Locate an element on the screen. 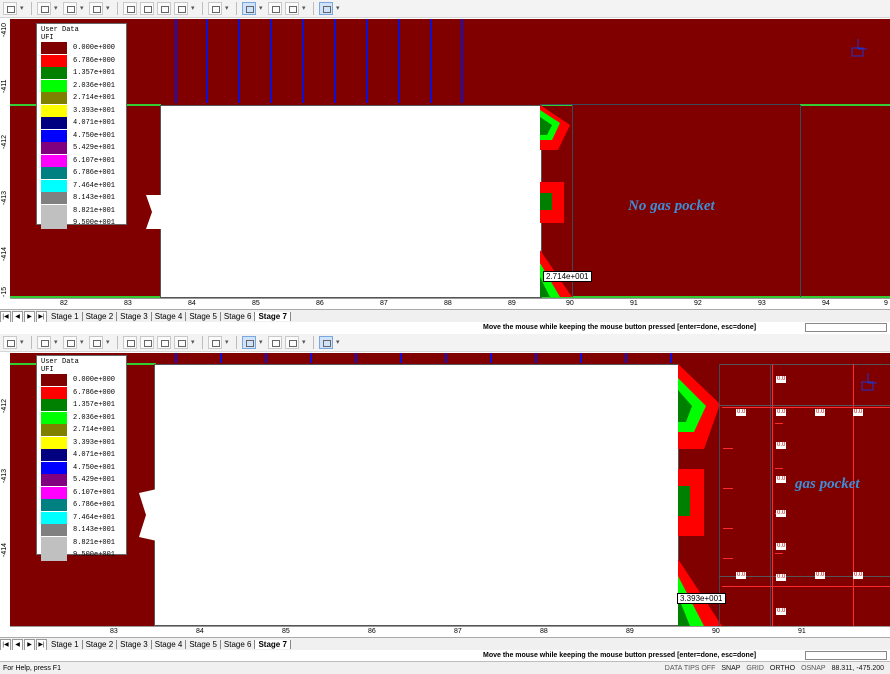  notch-shape is located at coordinates (148, 515).